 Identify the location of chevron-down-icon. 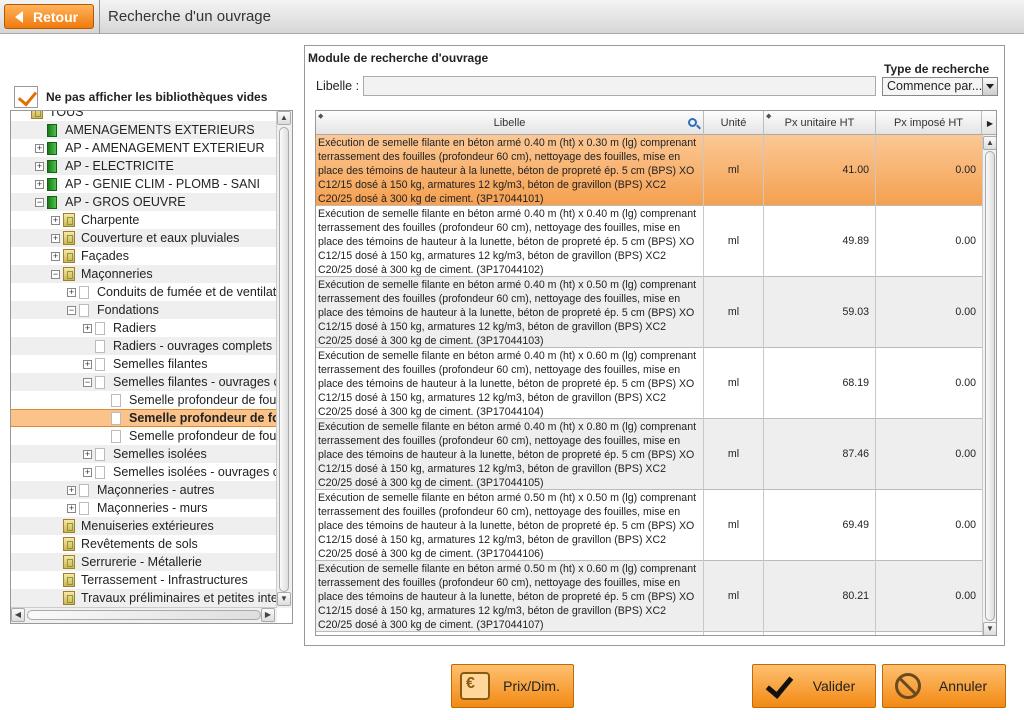
(989, 86).